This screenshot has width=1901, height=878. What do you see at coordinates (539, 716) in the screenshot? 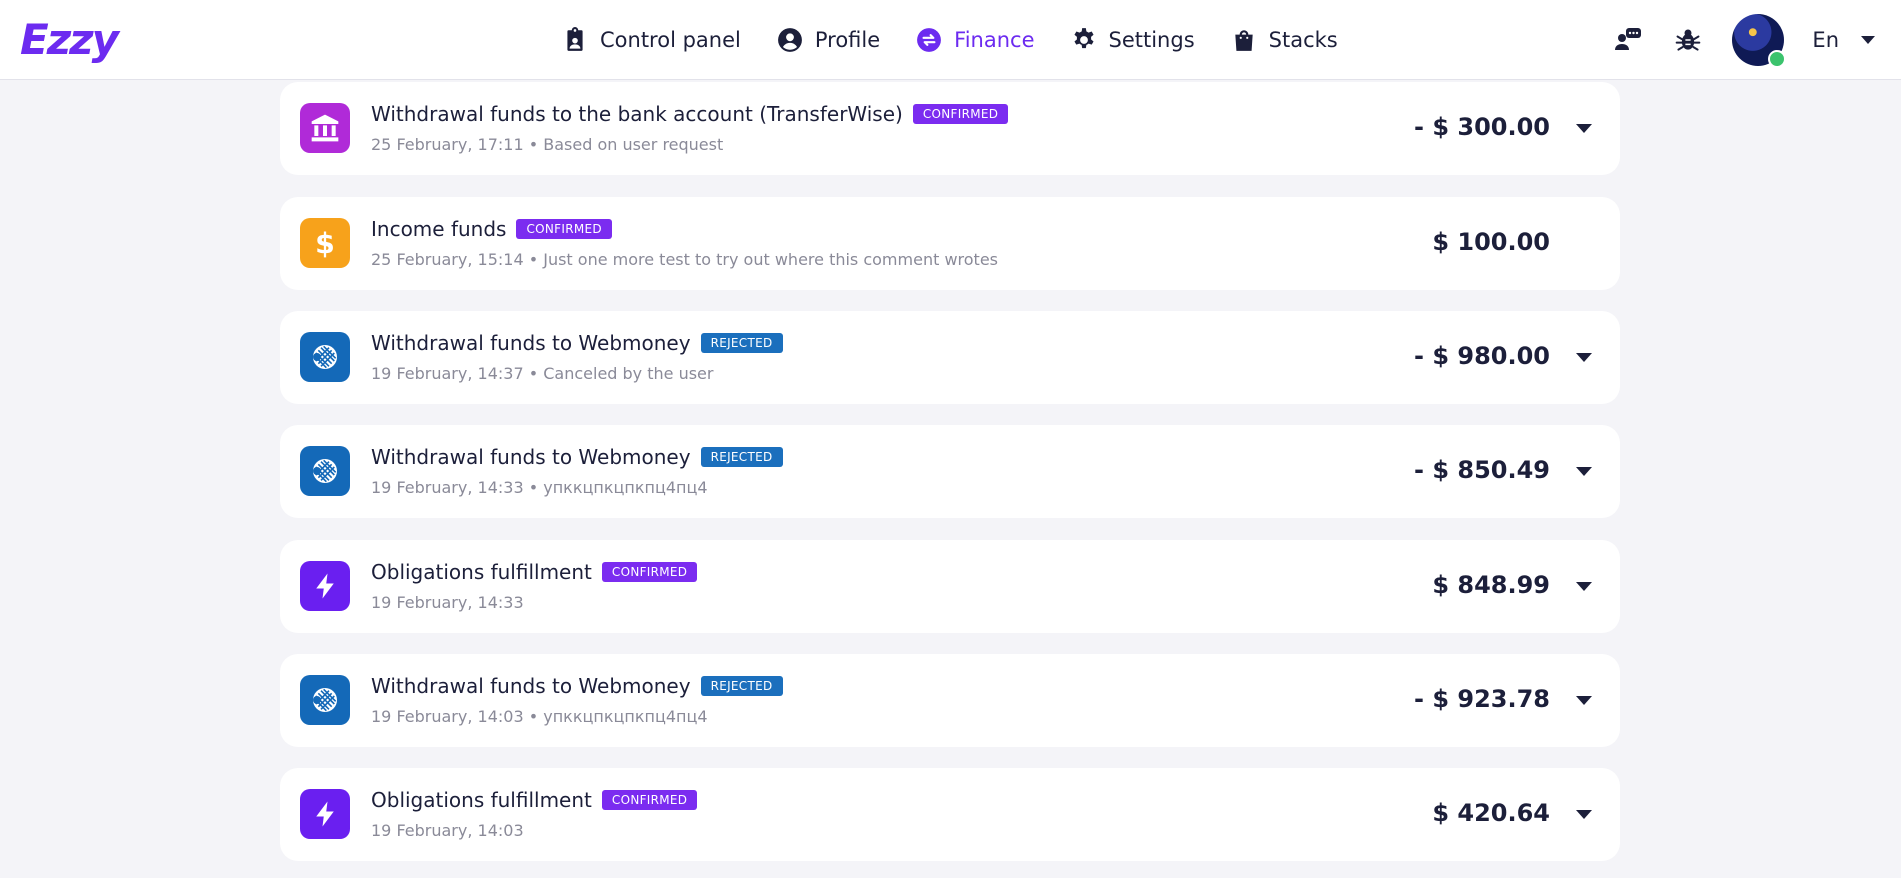
I see `transaction-meta: 19 February, 14:03 • упккцпкцпкпц4пц4` at bounding box center [539, 716].